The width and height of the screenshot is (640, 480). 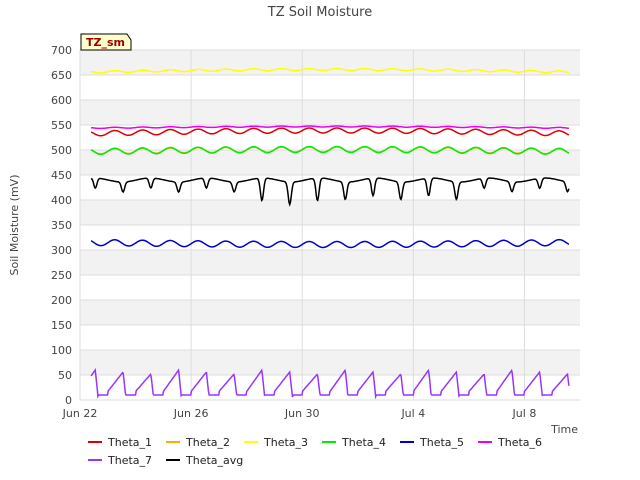 What do you see at coordinates (524, 413) in the screenshot?
I see `x-tick-label: Jul 8` at bounding box center [524, 413].